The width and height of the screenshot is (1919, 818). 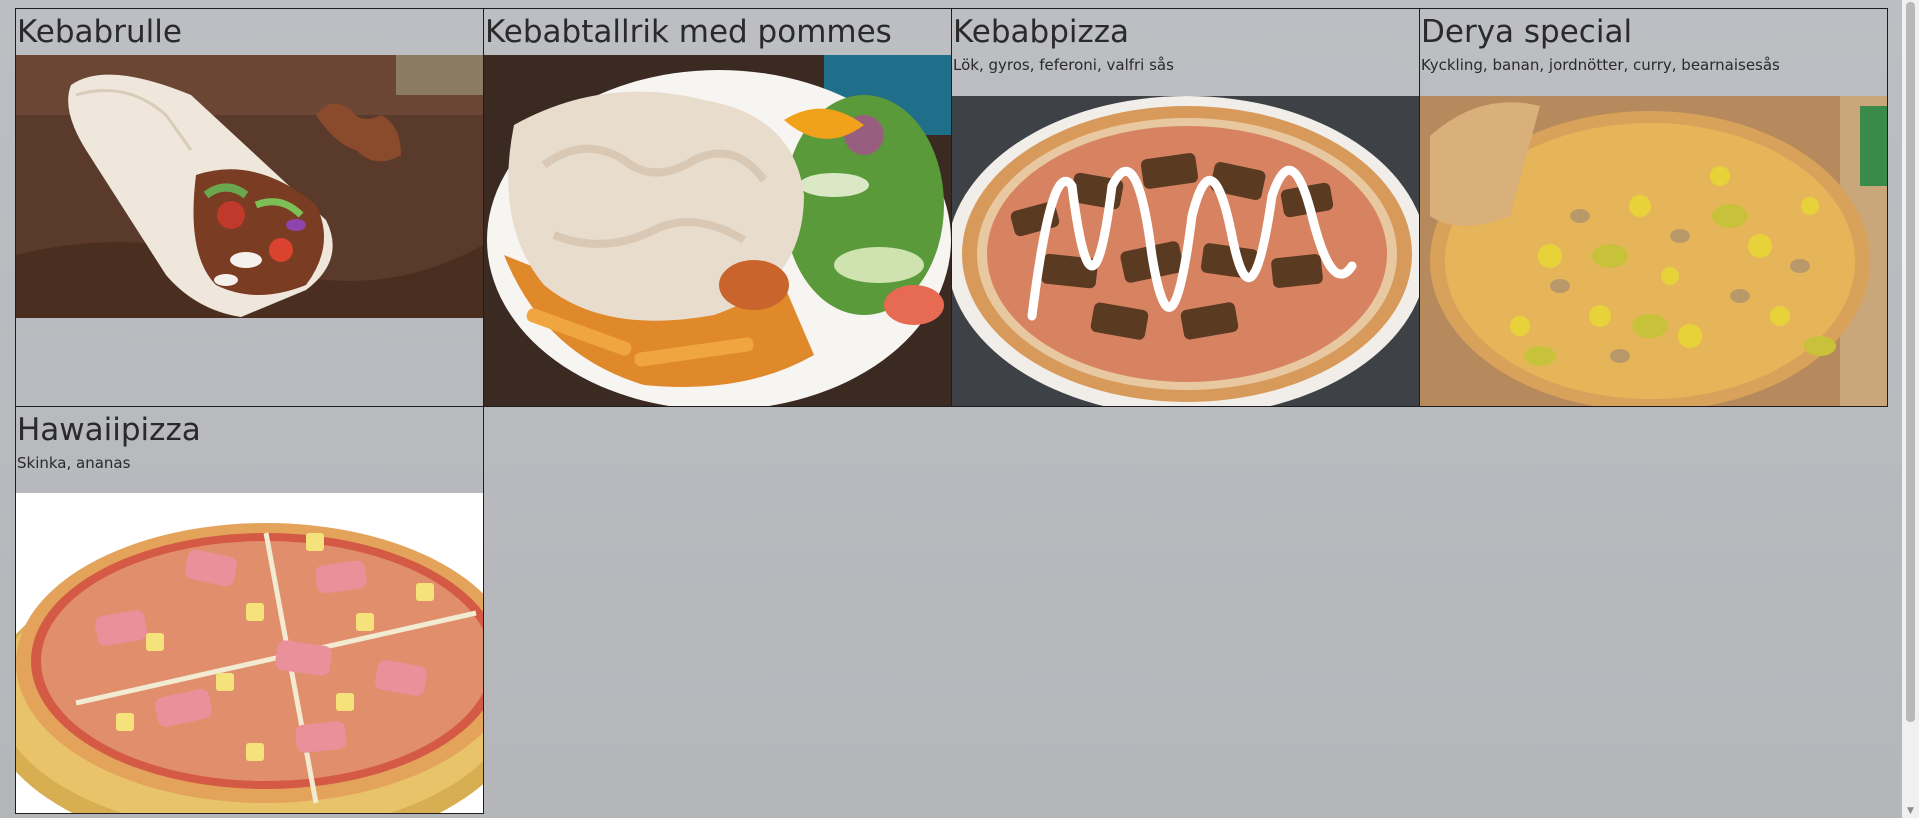 What do you see at coordinates (249, 186) in the screenshot?
I see `kebab-wrap-image` at bounding box center [249, 186].